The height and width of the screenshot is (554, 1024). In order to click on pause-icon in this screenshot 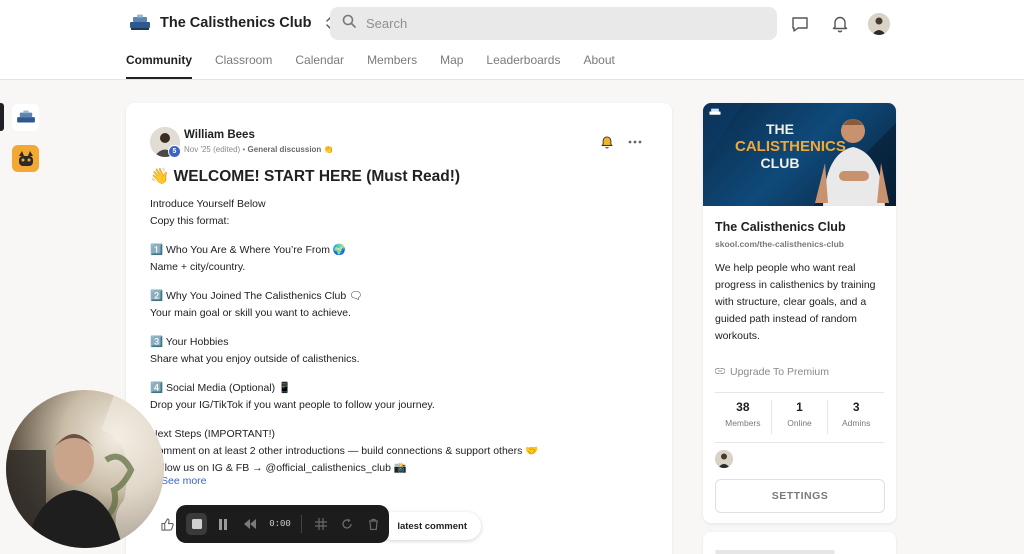, I will do `click(222, 524)`.